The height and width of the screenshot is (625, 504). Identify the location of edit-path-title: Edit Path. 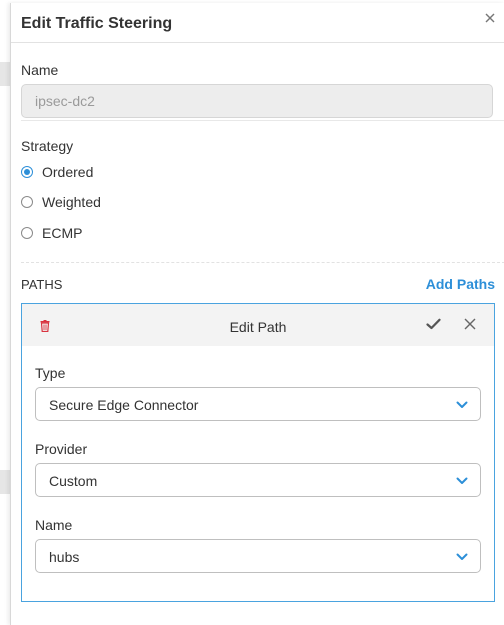
(258, 327).